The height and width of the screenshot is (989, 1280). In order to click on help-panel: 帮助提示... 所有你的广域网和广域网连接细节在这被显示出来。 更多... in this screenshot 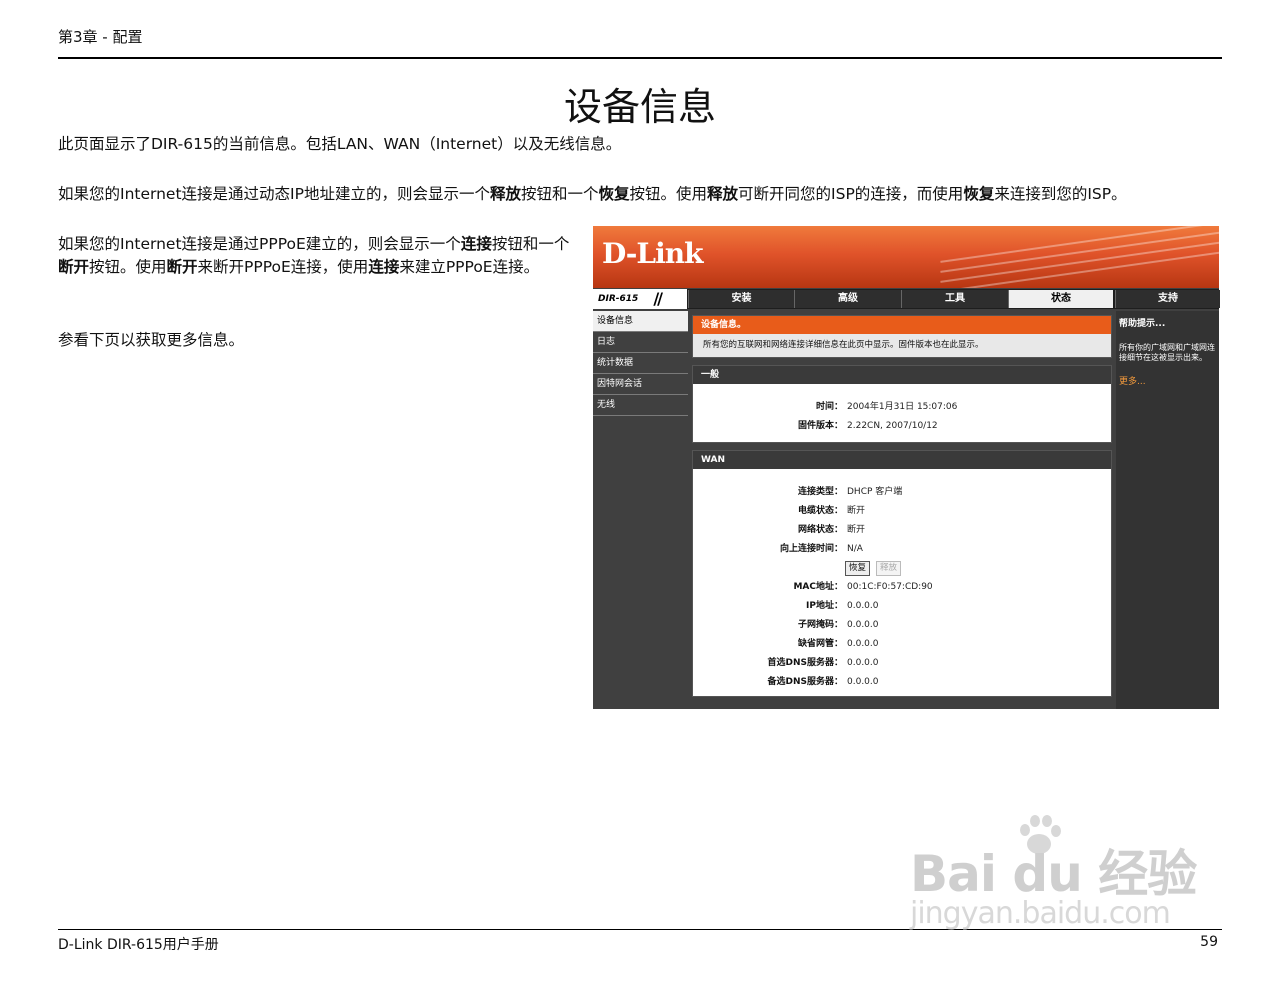, I will do `click(1167, 510)`.